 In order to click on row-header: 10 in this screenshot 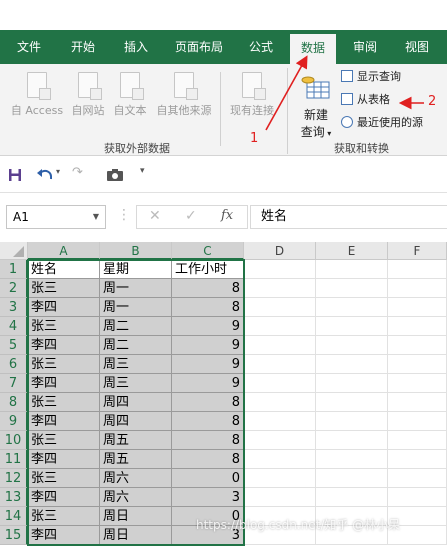, I will do `click(14, 440)`.